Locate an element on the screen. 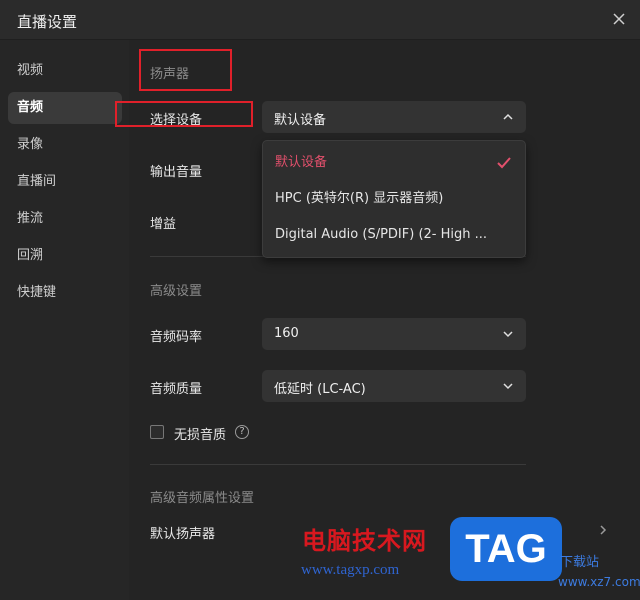 The height and width of the screenshot is (600, 640). output-volume-label: 输出音量 is located at coordinates (176, 172).